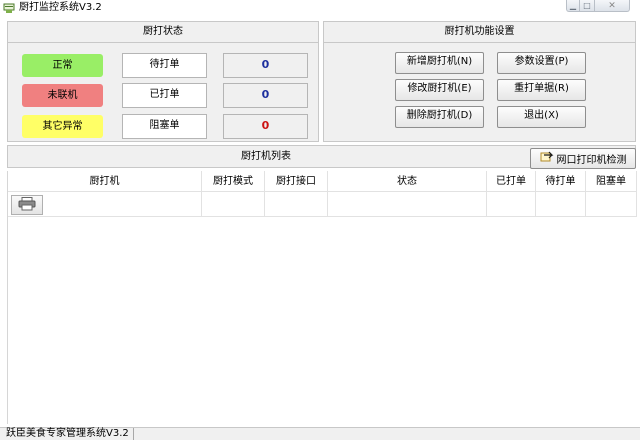 The width and height of the screenshot is (640, 440). Describe the element at coordinates (164, 95) in the screenshot. I see `printed-orders-label: 已打单` at that location.